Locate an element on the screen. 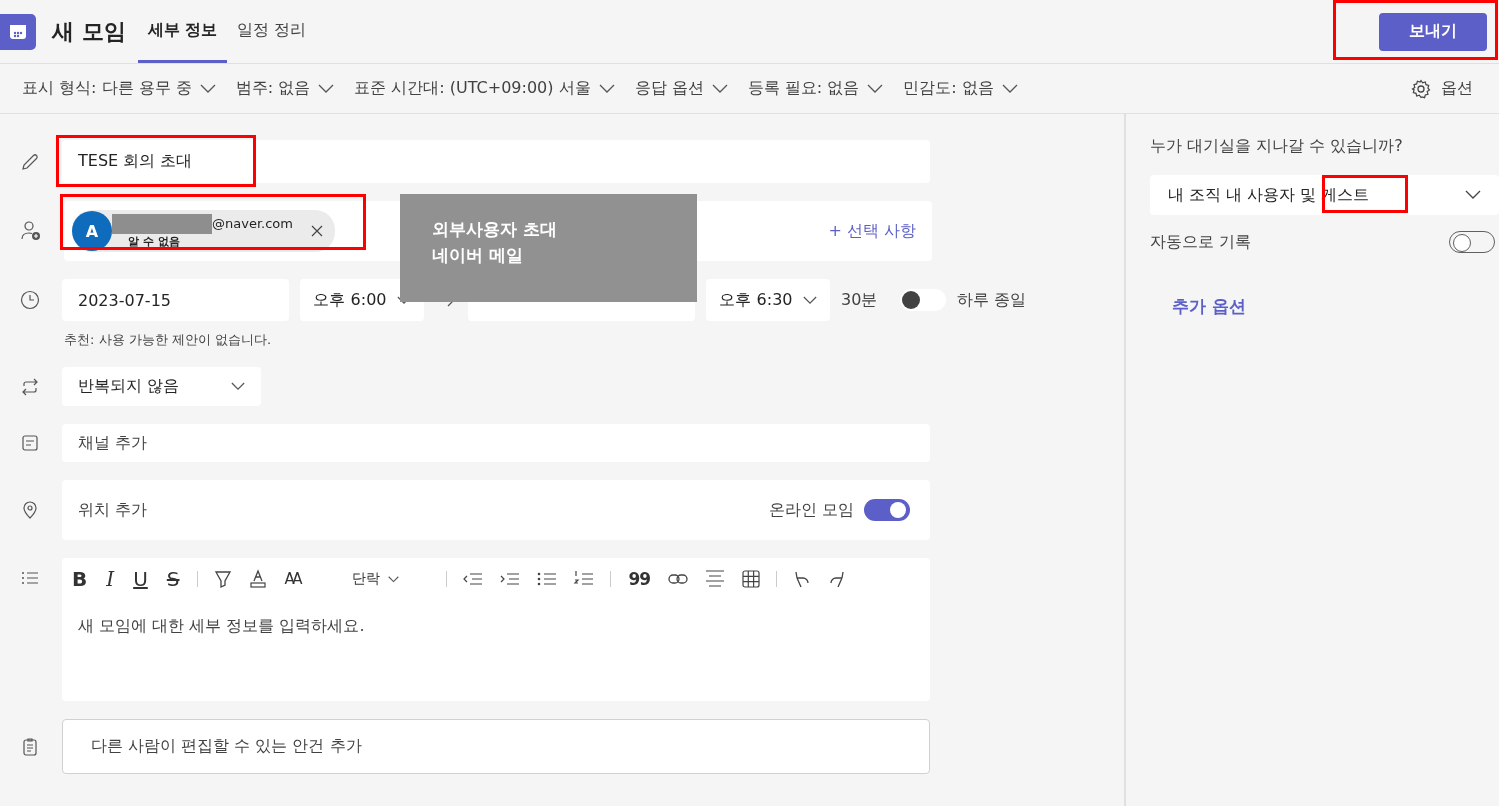 The image size is (1499, 806). end-time-dropdown: 오후 6:30 is located at coordinates (768, 300).